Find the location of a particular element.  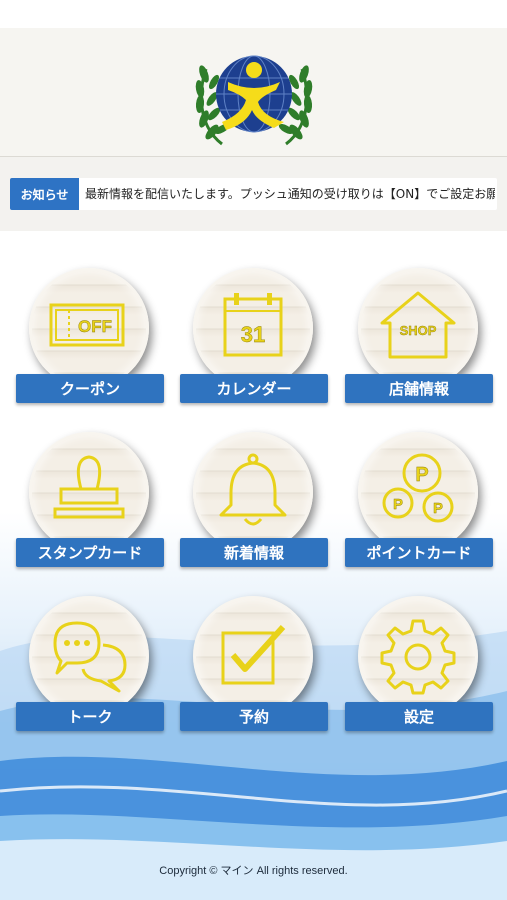

header is located at coordinates (253, 92).